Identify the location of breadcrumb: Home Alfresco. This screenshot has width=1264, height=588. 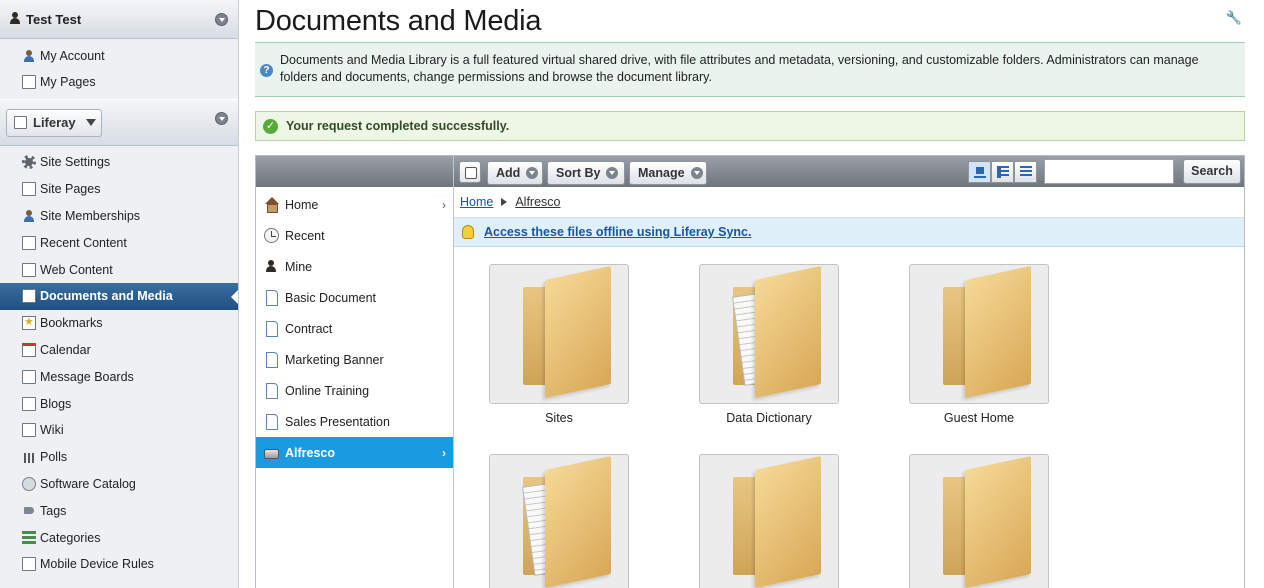
(849, 202).